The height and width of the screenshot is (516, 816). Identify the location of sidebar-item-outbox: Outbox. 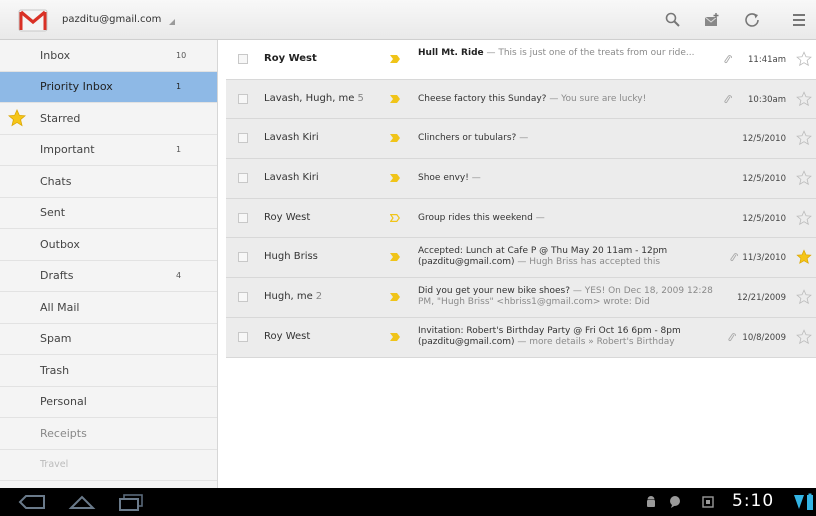
(108, 245).